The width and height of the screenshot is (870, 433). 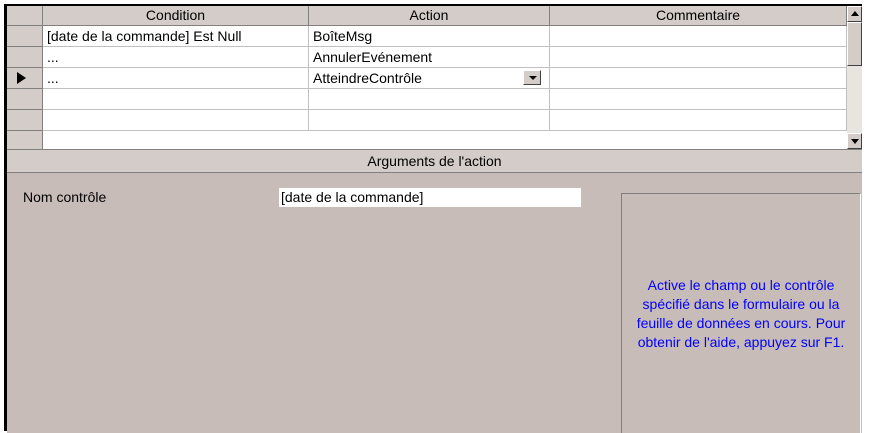 What do you see at coordinates (854, 14) in the screenshot?
I see `scroll-up-arrow-icon` at bounding box center [854, 14].